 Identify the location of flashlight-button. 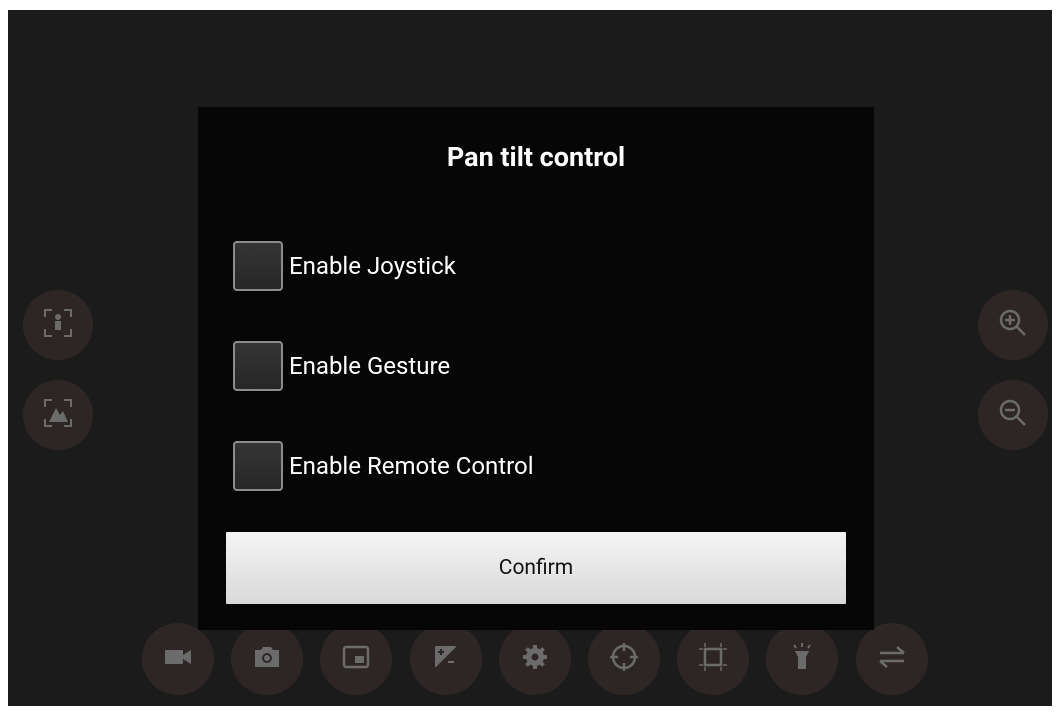
(802, 659).